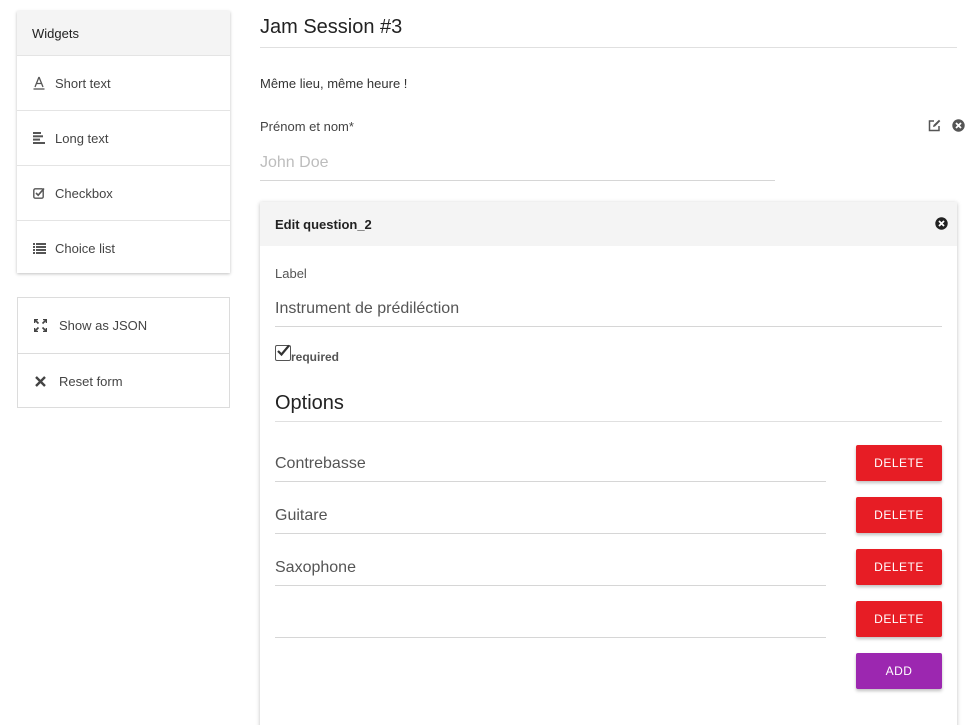 The image size is (975, 725). I want to click on checkbox-icon, so click(39, 193).